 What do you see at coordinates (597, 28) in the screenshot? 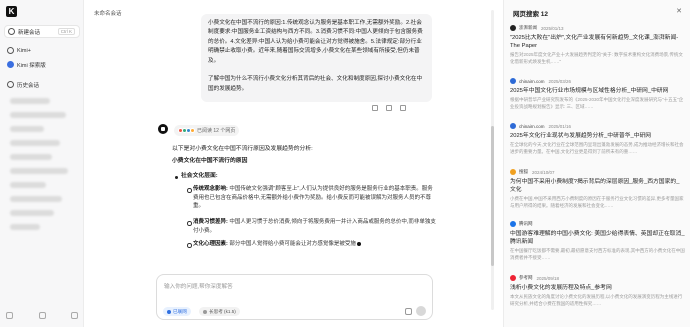
I see `result-meta: 澎湃新闻 2025/01/13` at bounding box center [597, 28].